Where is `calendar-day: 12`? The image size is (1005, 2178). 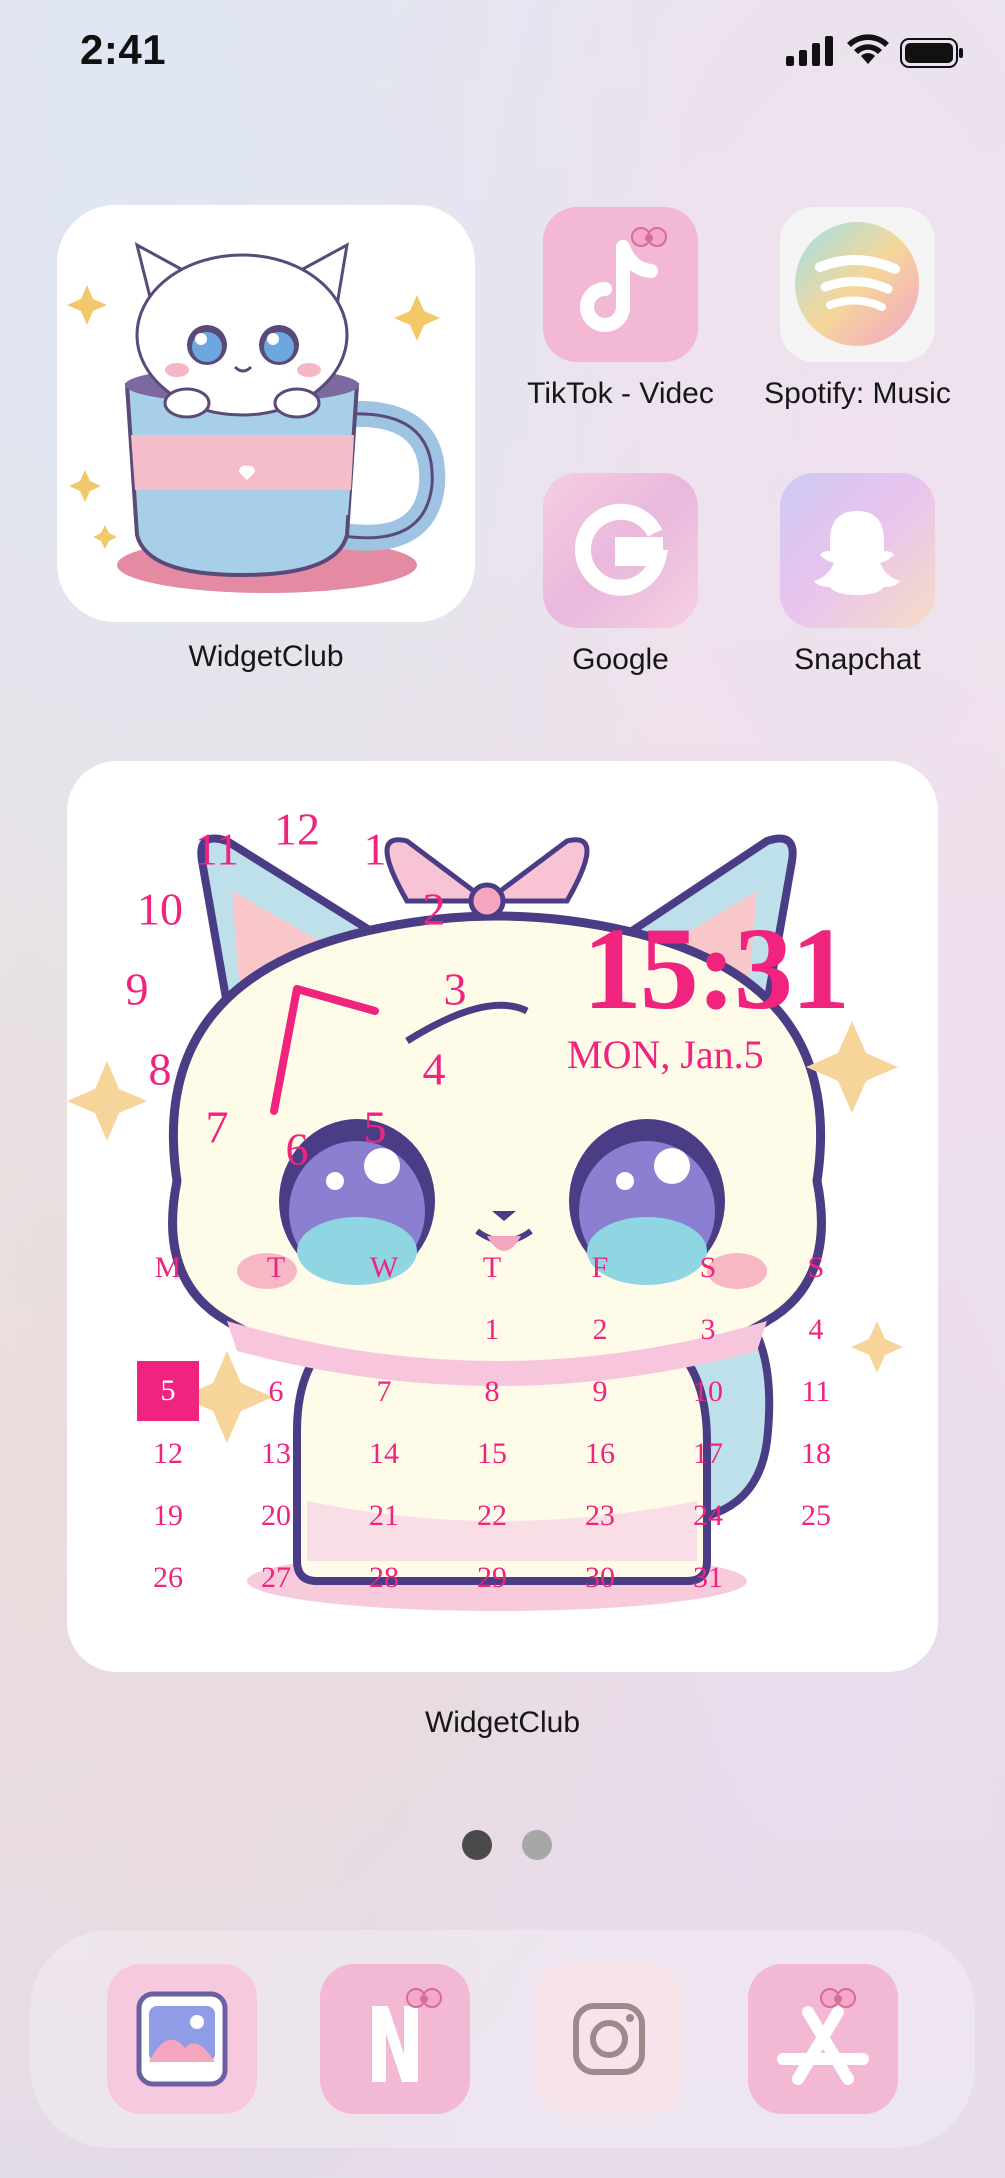
calendar-day: 12 is located at coordinates (168, 1453).